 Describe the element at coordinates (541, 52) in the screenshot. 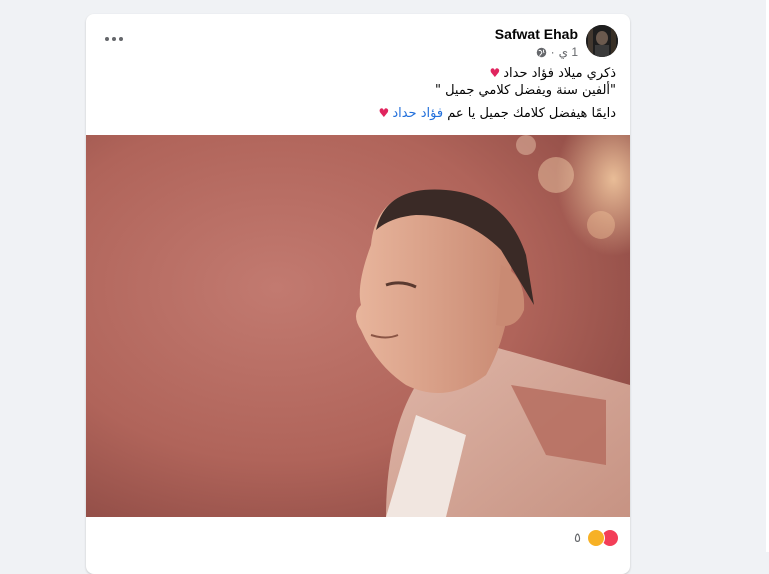

I see `globe-icon` at that location.